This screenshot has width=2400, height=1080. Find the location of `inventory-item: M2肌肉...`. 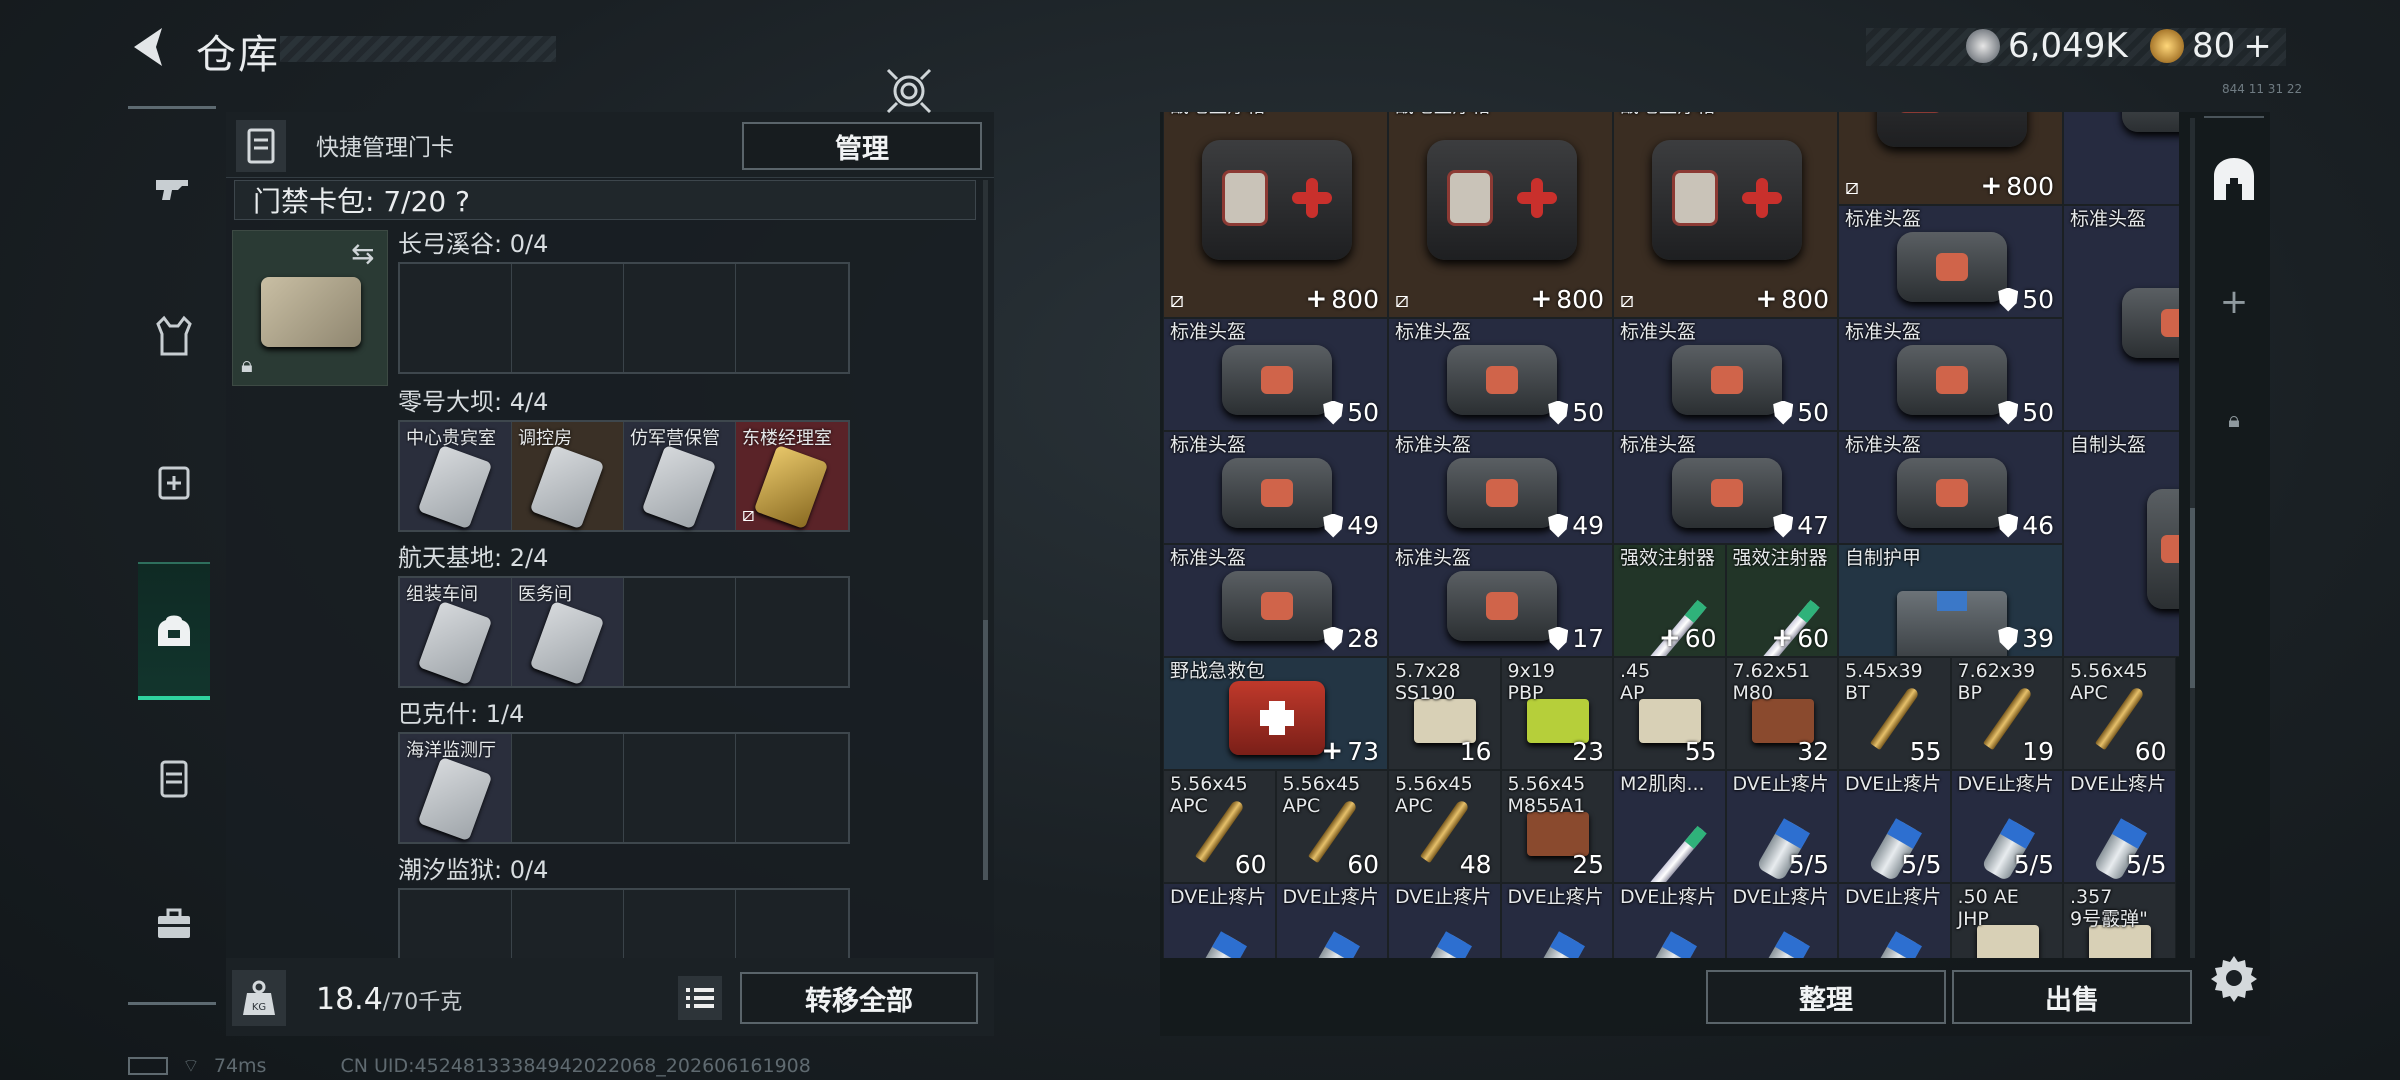

inventory-item: M2肌肉... is located at coordinates (1669, 826).